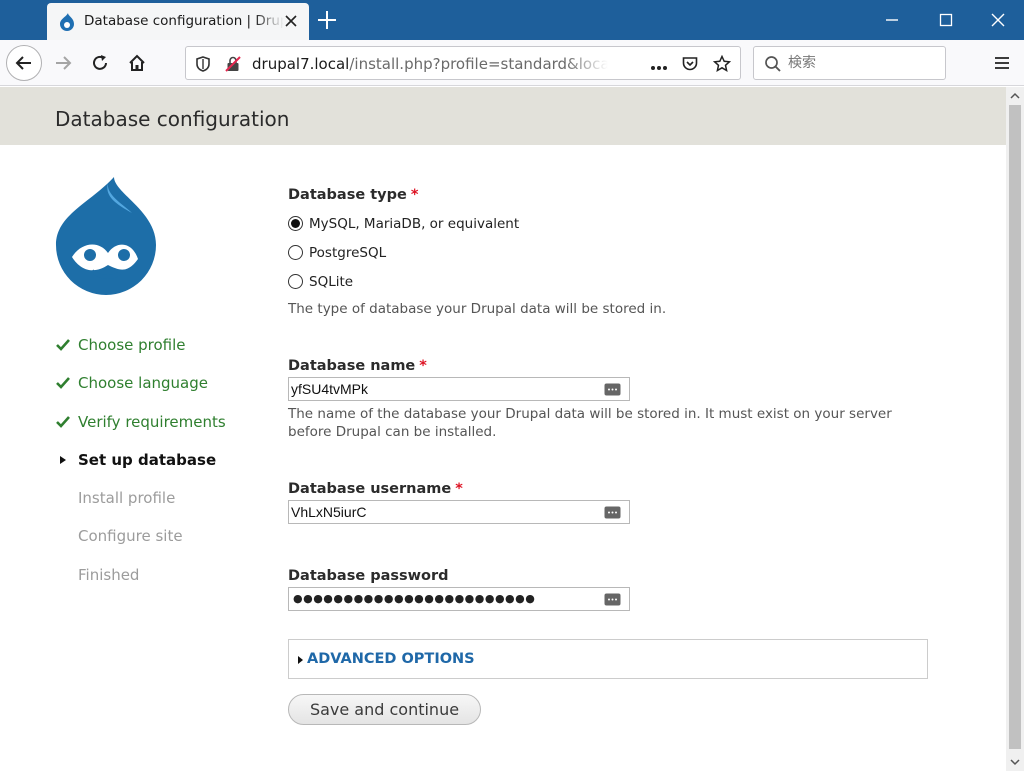 The width and height of the screenshot is (1024, 771). Describe the element at coordinates (295, 223) in the screenshot. I see `radio-mysql` at that location.